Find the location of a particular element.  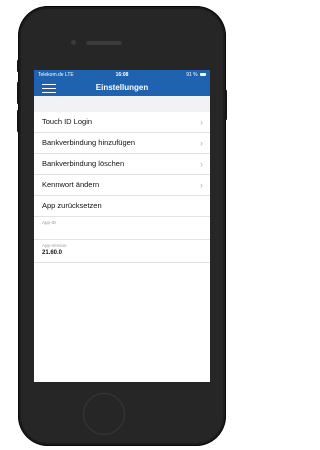

empty-content-area is located at coordinates (122, 322).